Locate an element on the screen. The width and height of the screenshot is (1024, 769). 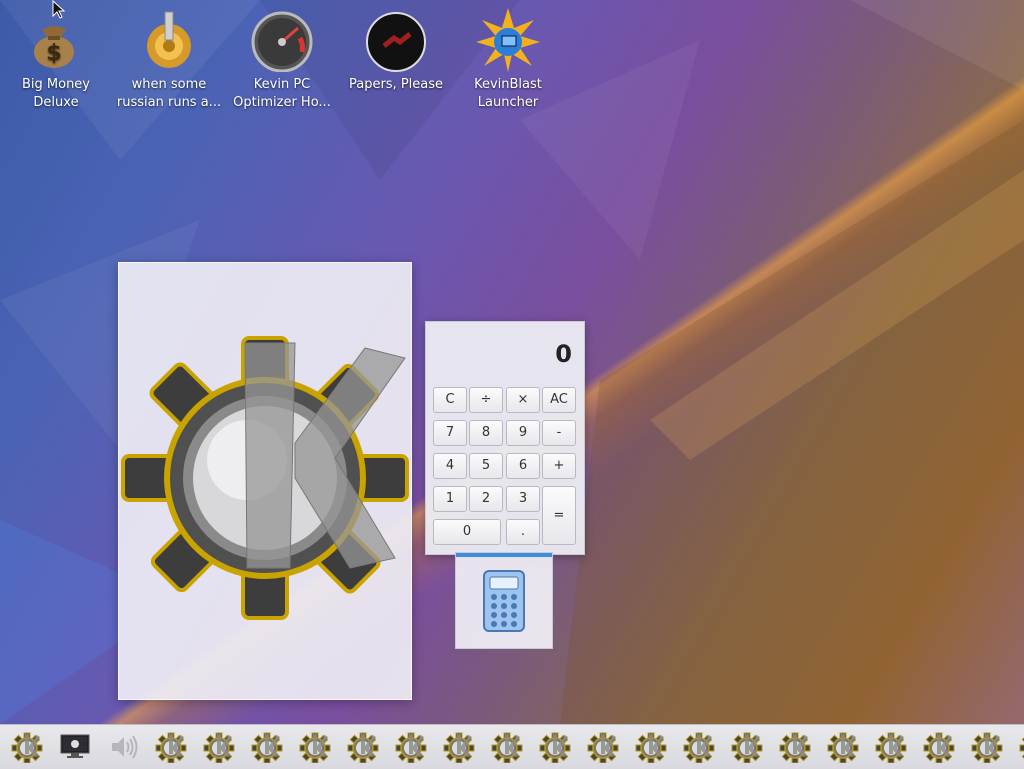
calc-button-equals: = is located at coordinates (559, 515).